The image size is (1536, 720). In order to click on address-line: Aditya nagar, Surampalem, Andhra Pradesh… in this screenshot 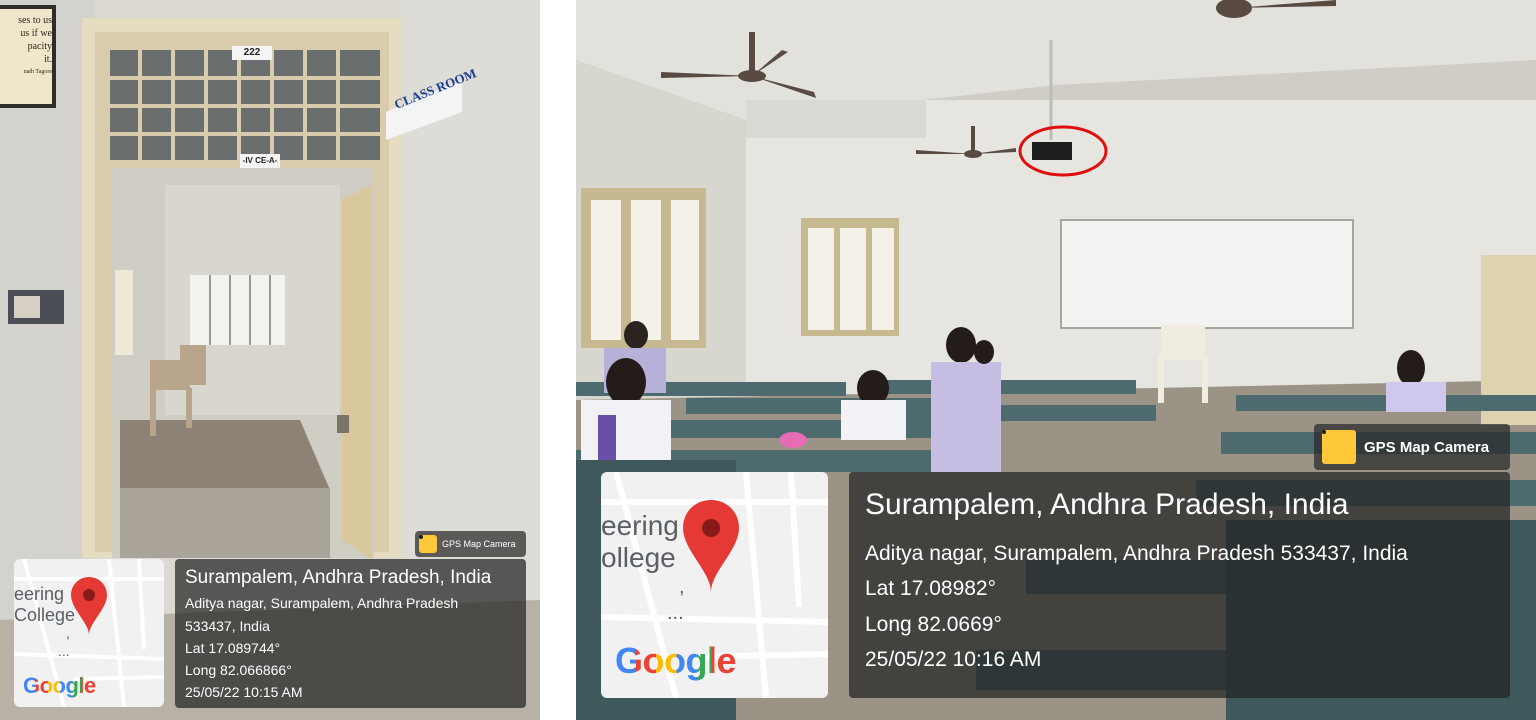, I will do `click(1136, 553)`.